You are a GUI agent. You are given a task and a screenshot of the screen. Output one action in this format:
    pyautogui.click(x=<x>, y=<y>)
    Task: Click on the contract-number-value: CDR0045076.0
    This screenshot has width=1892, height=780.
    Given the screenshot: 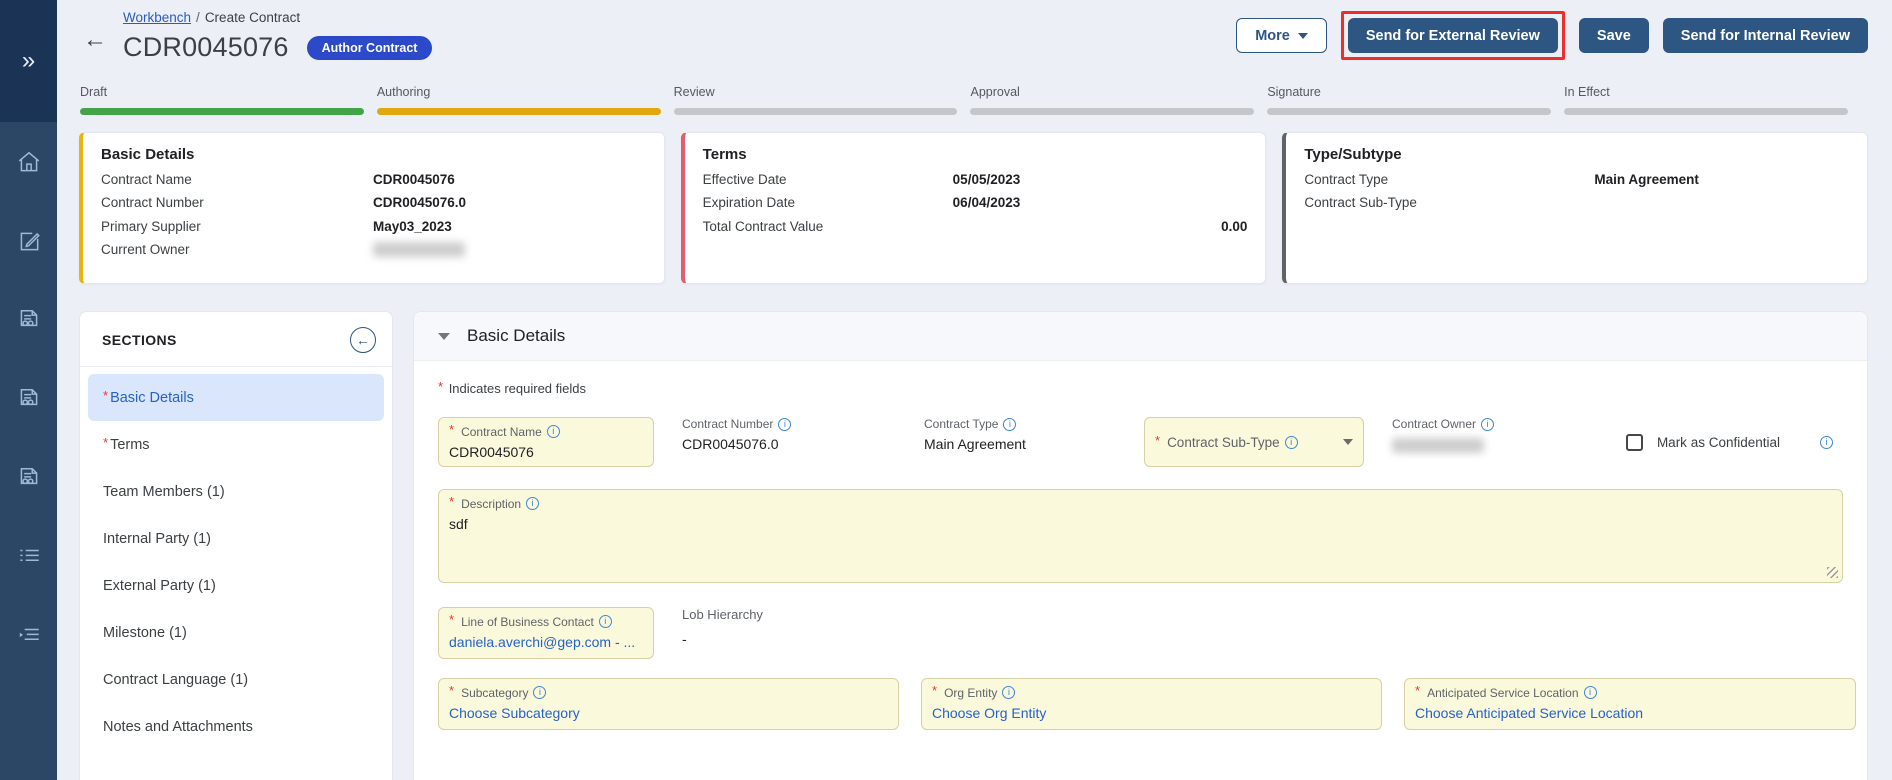 What is the action you would take?
    pyautogui.click(x=730, y=444)
    